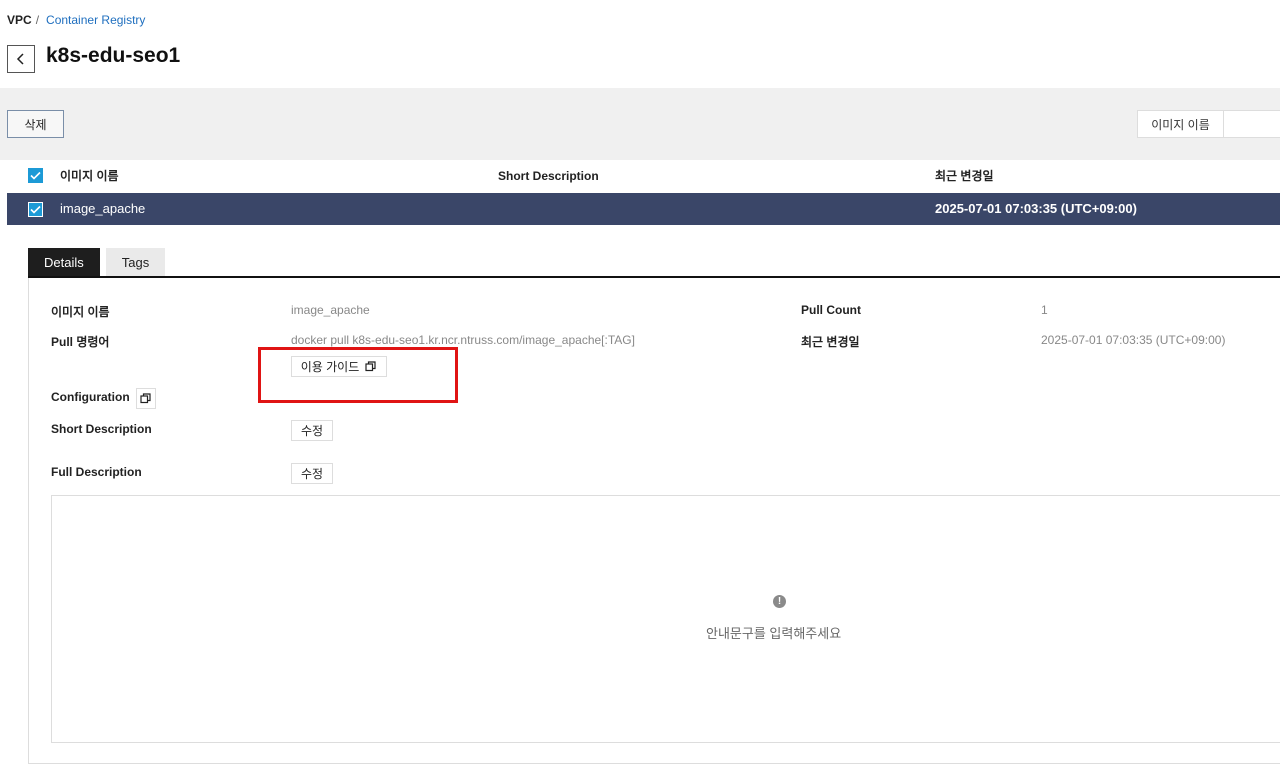  What do you see at coordinates (1180, 124) in the screenshot?
I see `search-field-select: 이미지 이름` at bounding box center [1180, 124].